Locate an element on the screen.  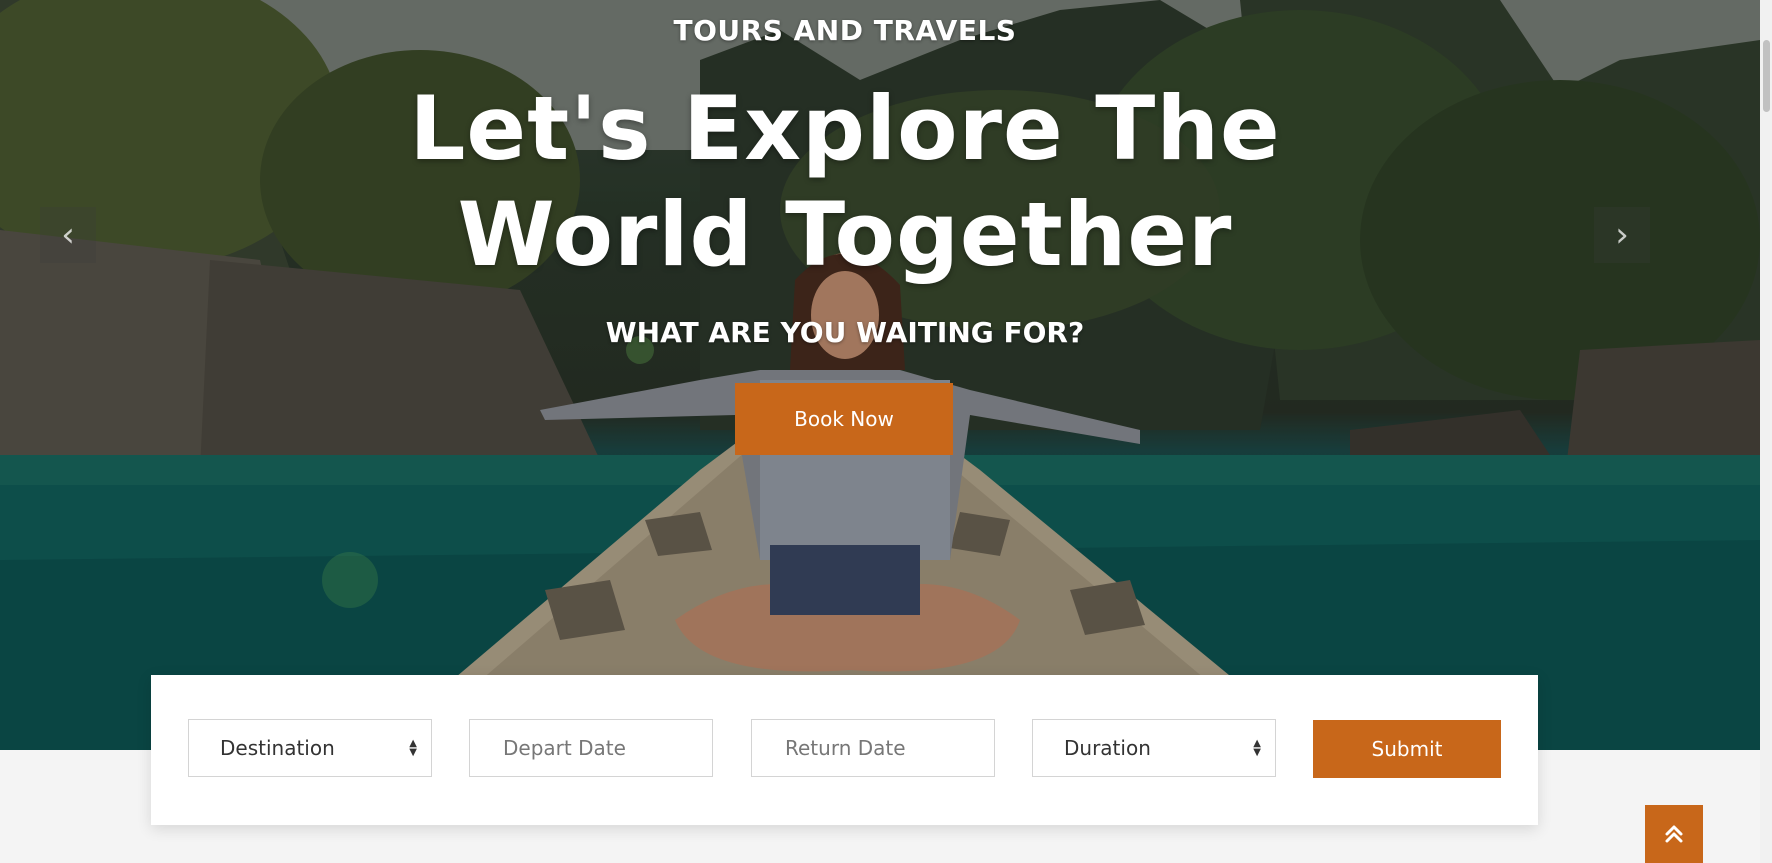
carousel-next-button: › is located at coordinates (1622, 235).